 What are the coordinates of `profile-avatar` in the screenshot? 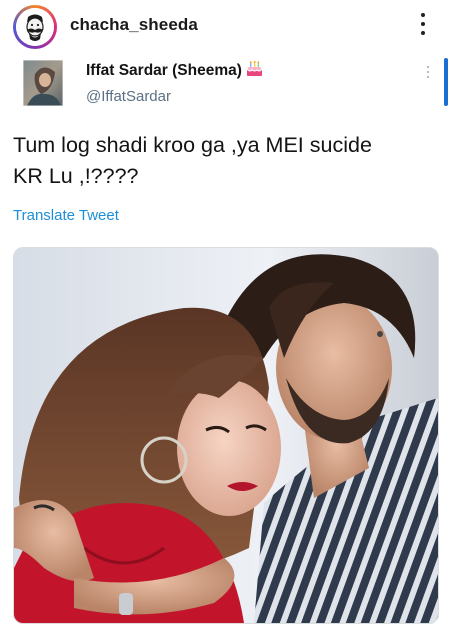 It's located at (35, 27).